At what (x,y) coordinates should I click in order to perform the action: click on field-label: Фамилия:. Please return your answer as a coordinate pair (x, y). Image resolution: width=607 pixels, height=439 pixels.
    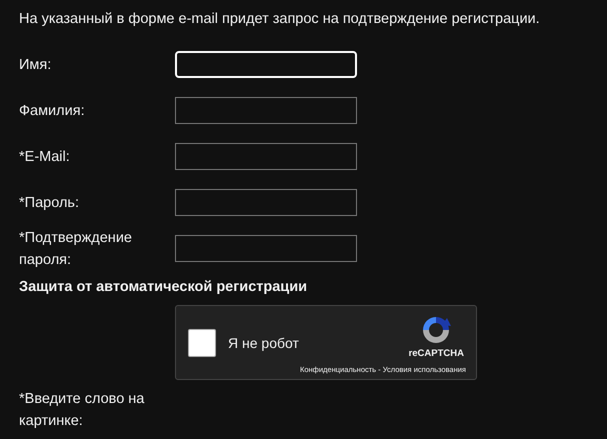
    Looking at the image, I should click on (52, 111).